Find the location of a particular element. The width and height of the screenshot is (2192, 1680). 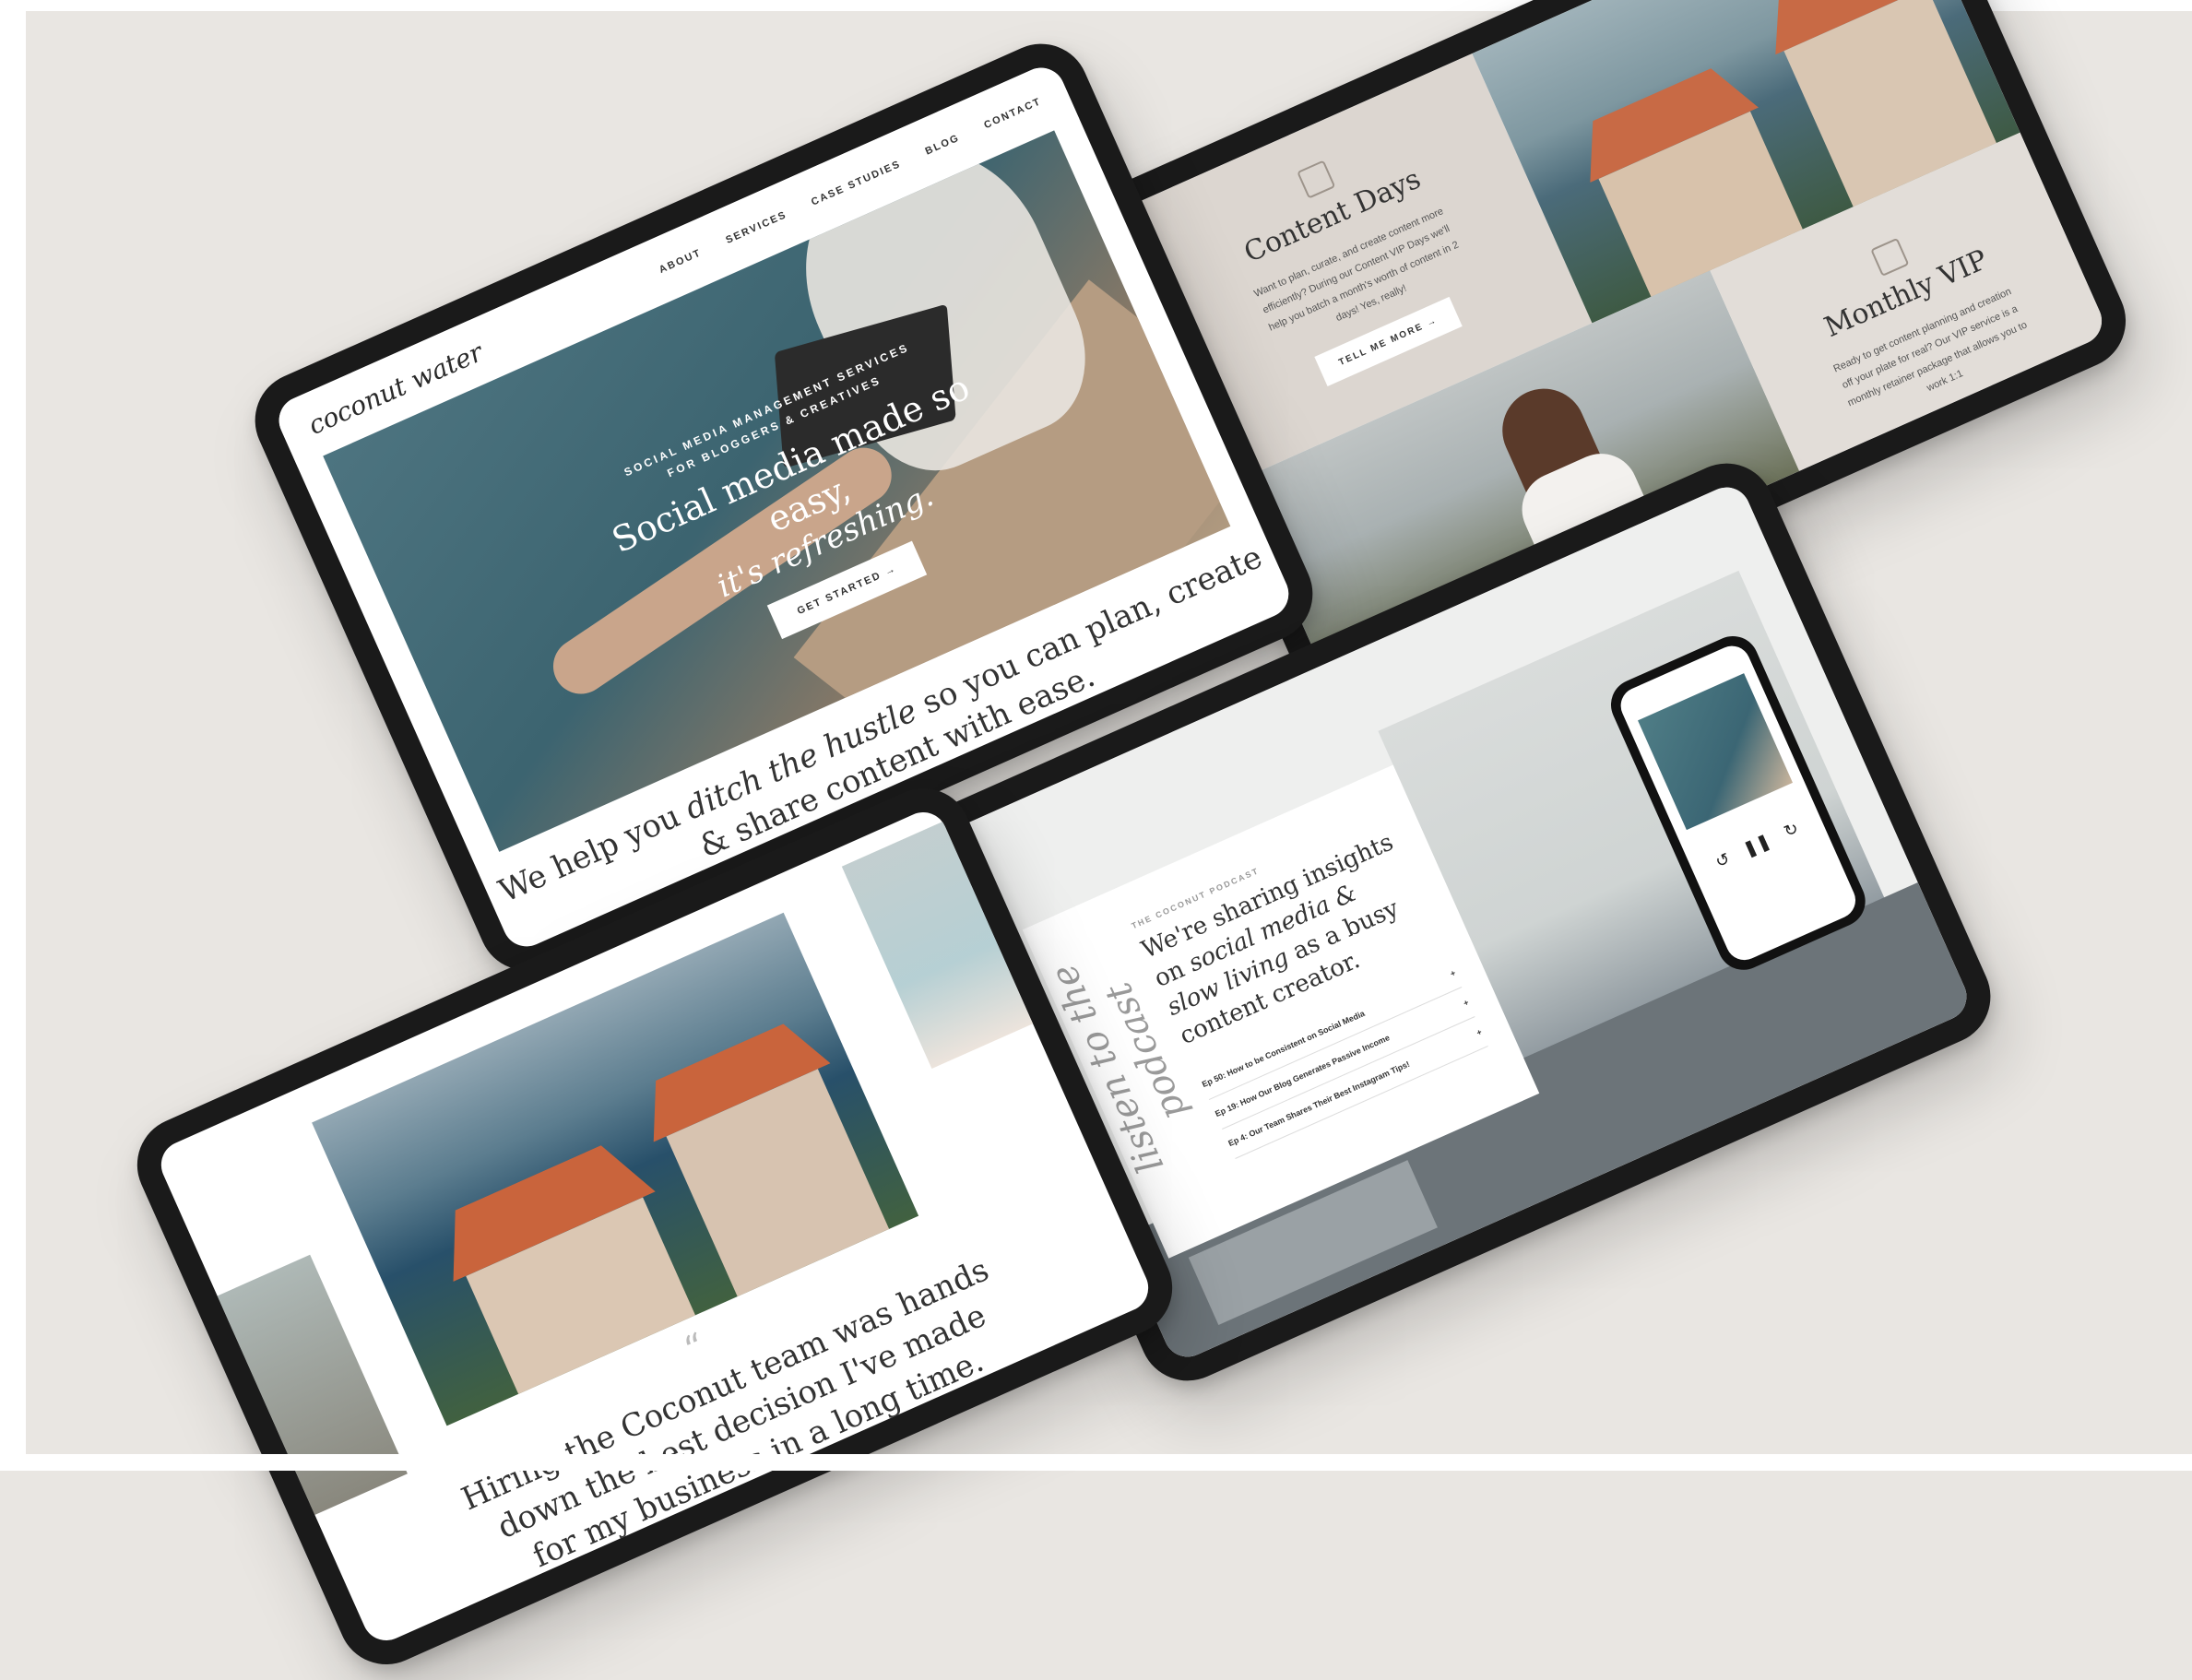

nav-contact: CONTACT is located at coordinates (1012, 113).